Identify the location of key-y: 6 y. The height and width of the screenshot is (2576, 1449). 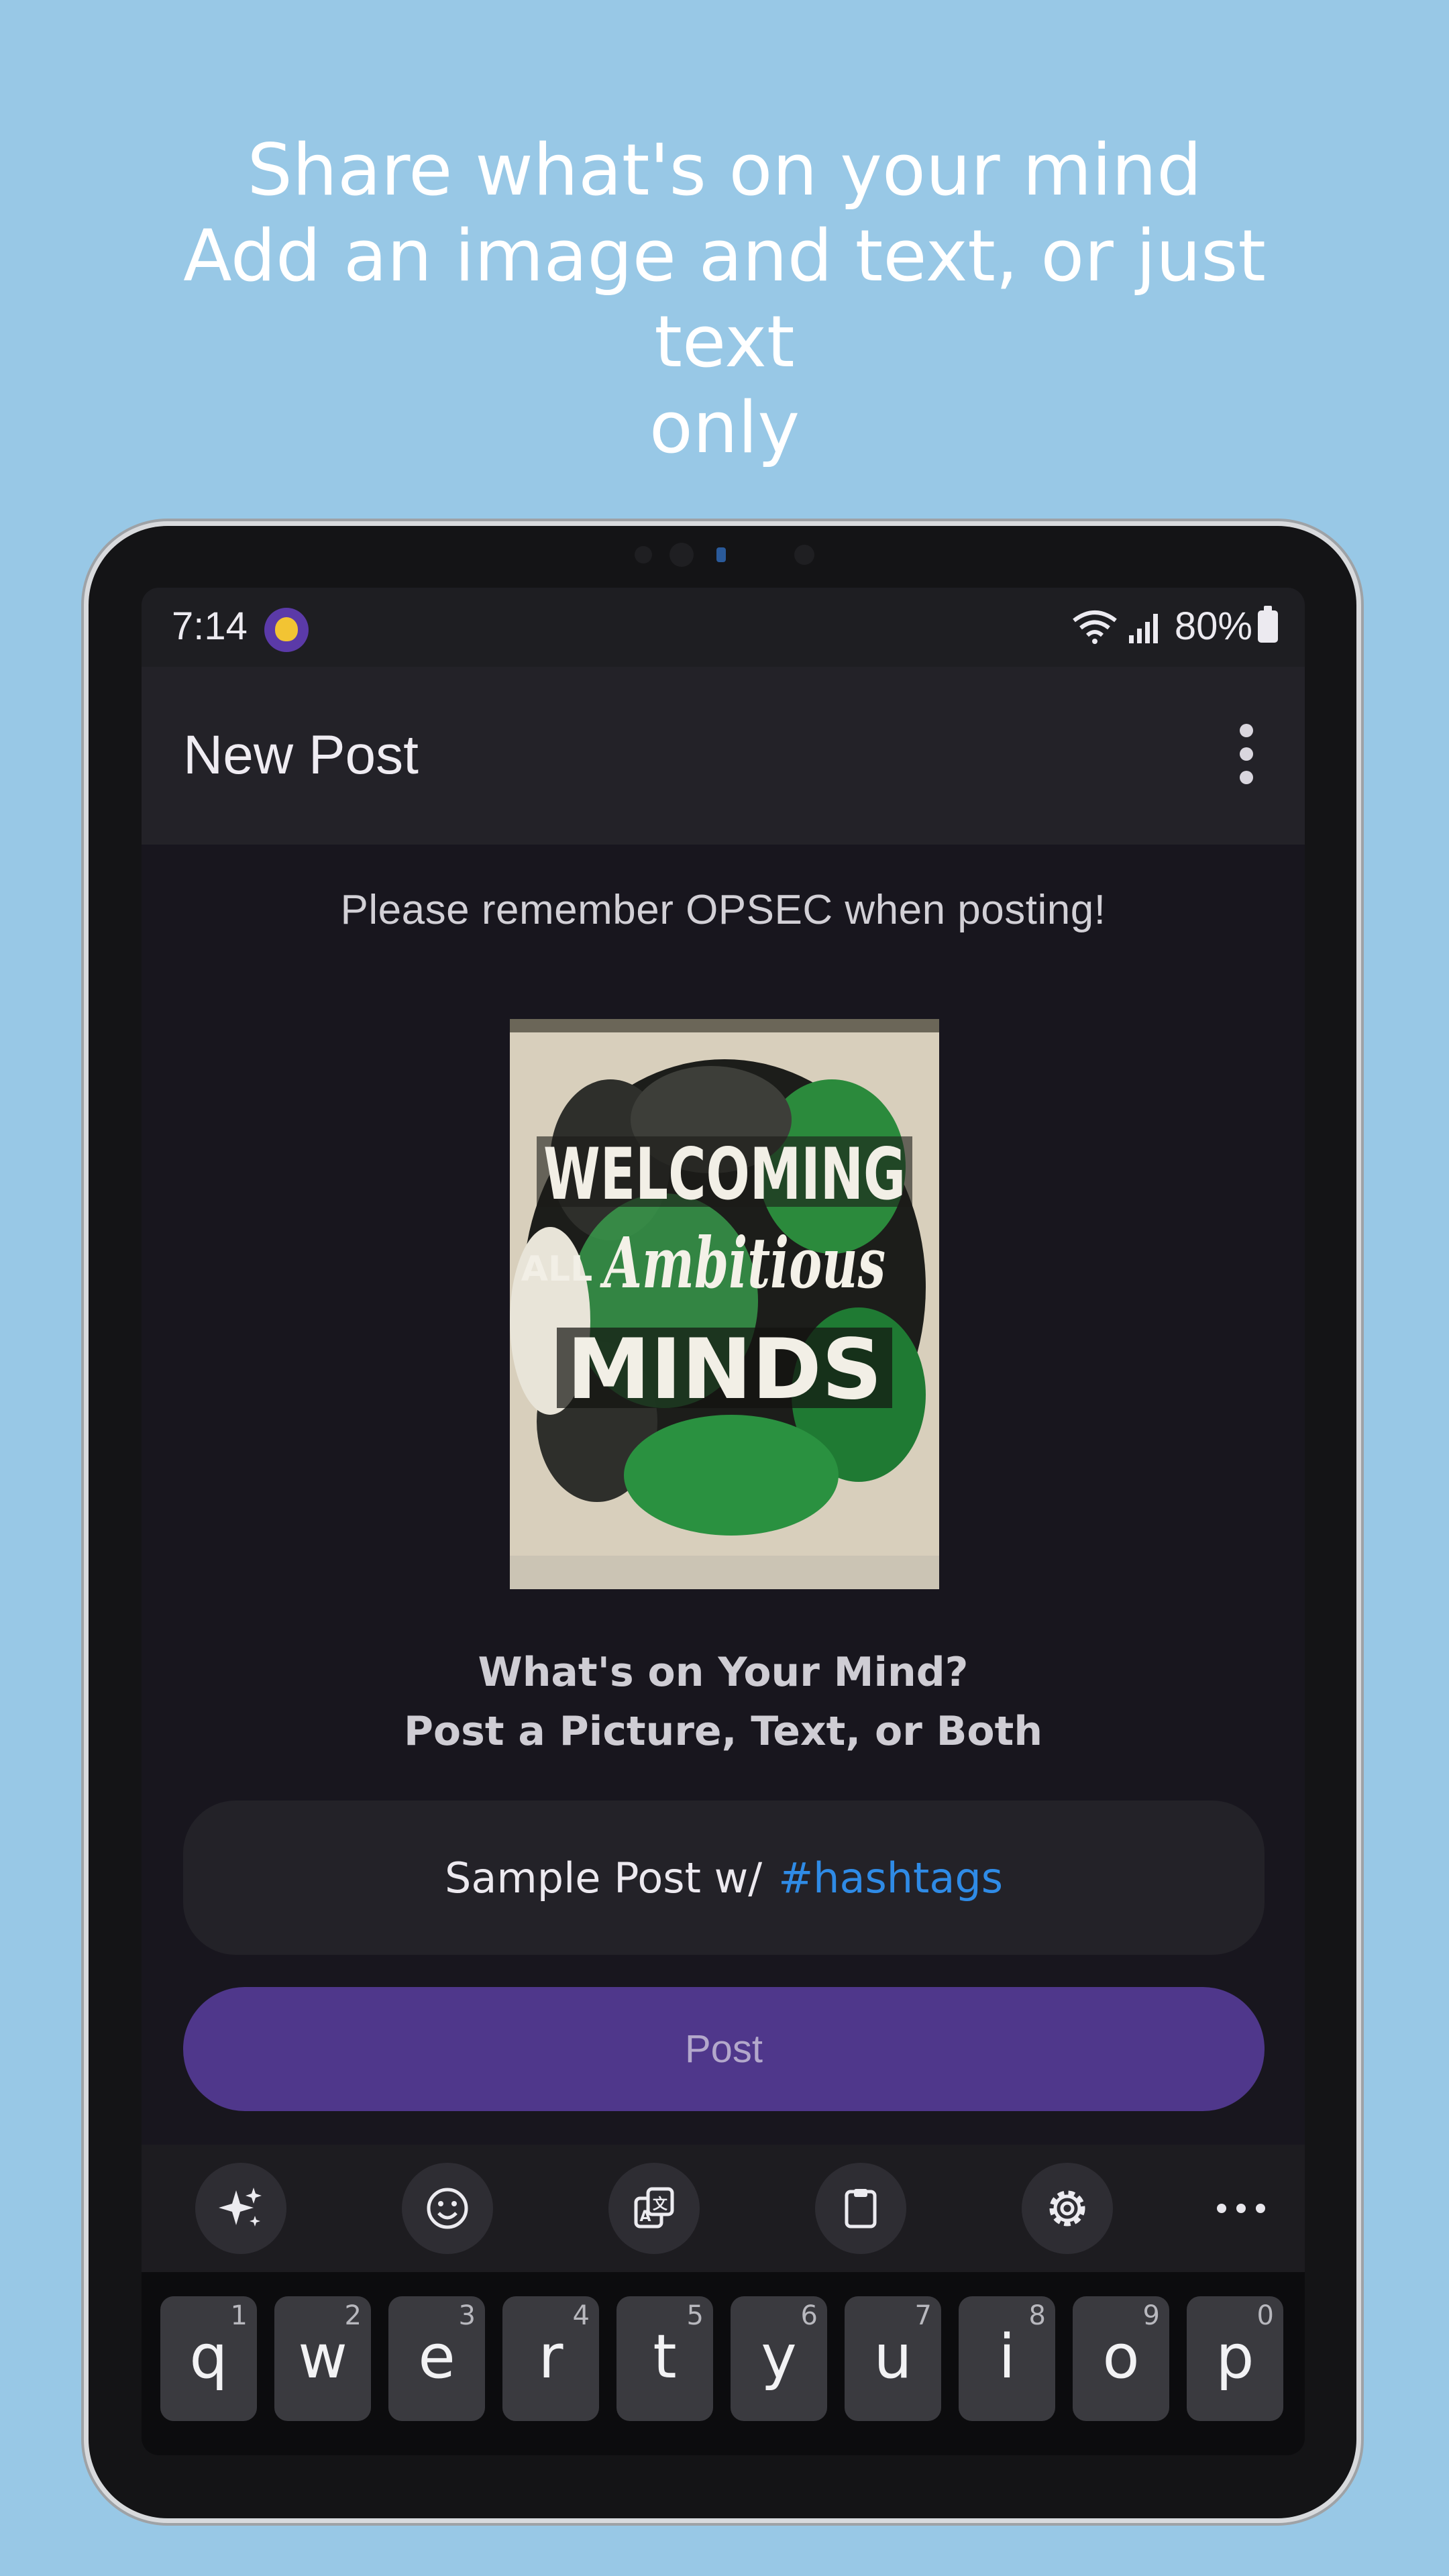
(779, 2358).